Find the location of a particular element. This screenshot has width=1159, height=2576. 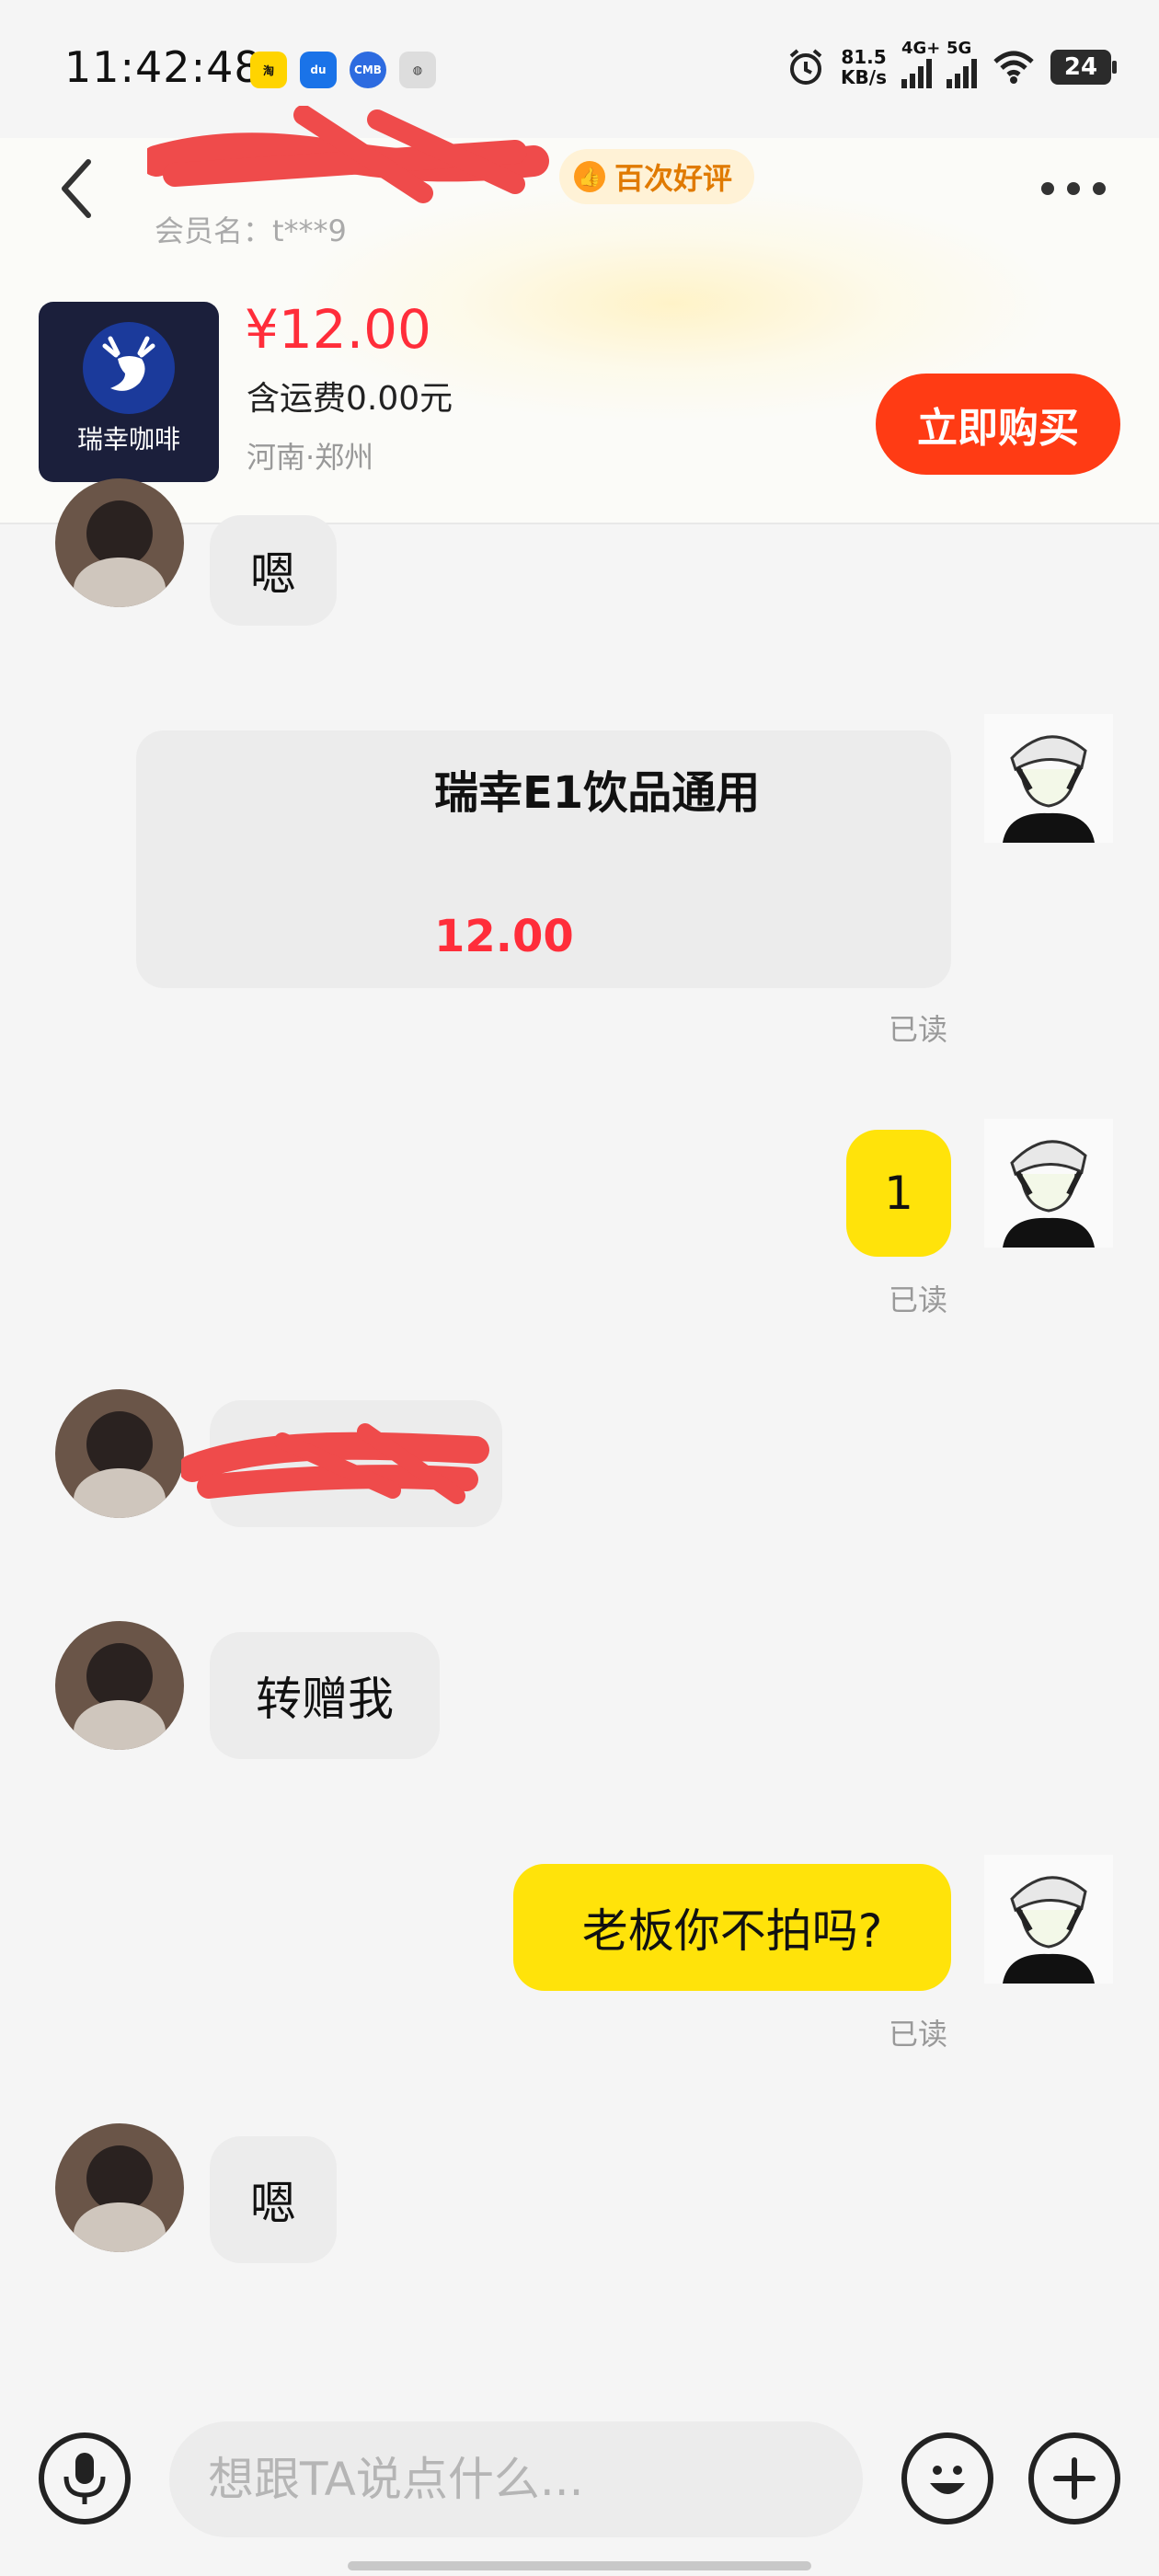

signal-5g: 5G is located at coordinates (962, 63).